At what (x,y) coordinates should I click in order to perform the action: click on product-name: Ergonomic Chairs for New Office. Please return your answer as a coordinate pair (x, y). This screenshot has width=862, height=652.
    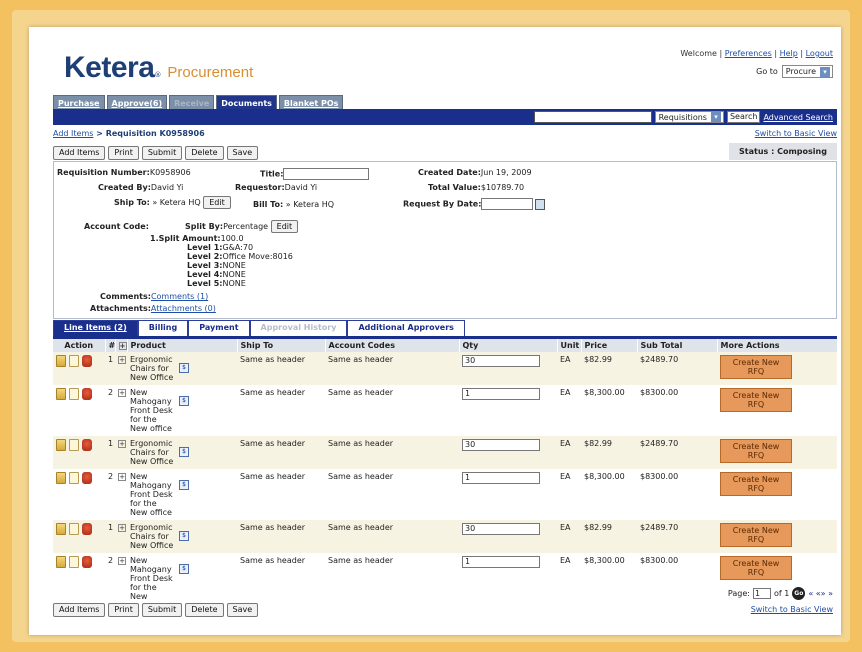
    Looking at the image, I should click on (152, 452).